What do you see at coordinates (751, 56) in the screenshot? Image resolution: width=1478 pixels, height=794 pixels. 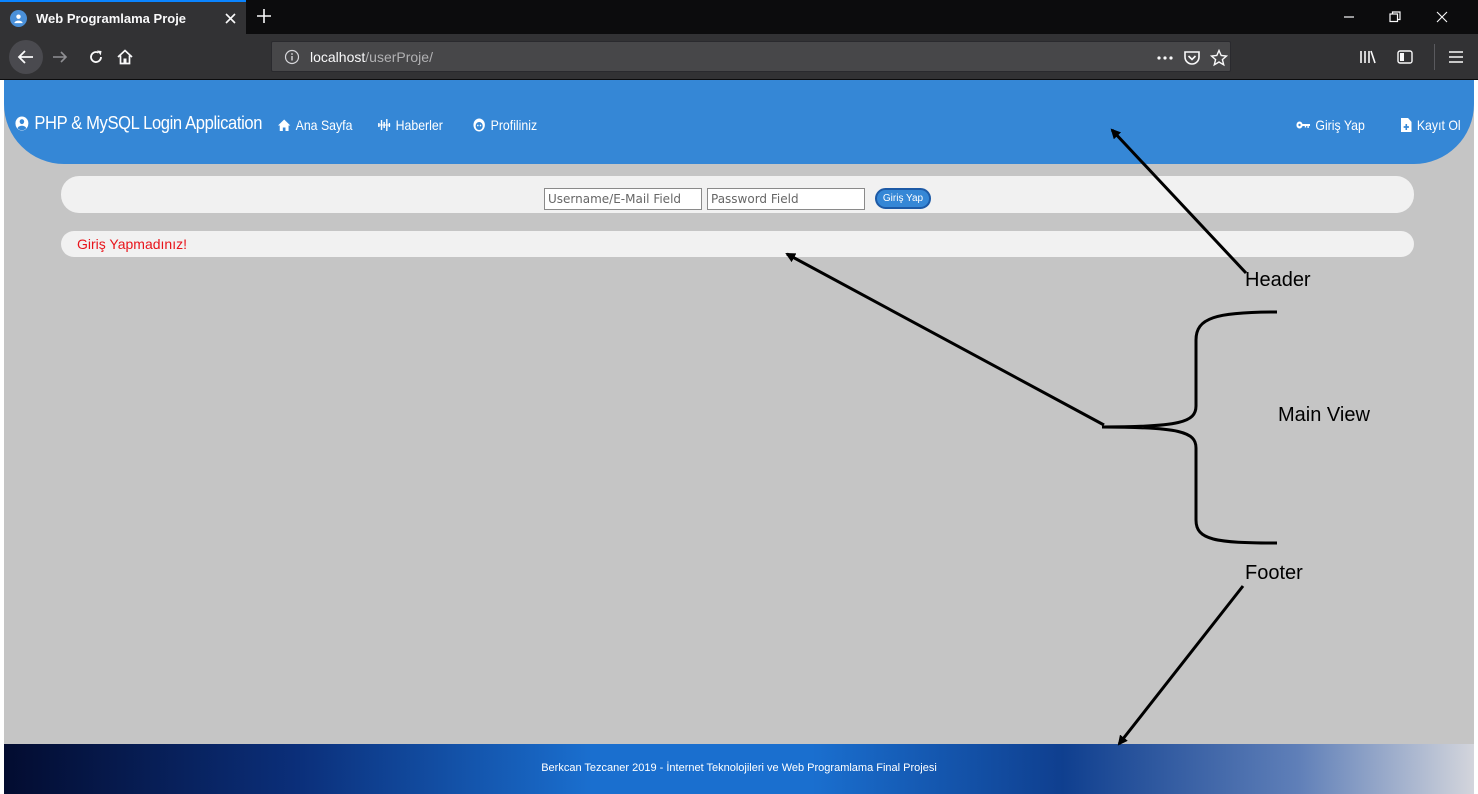 I see `url-bar: localhost/userProje/` at bounding box center [751, 56].